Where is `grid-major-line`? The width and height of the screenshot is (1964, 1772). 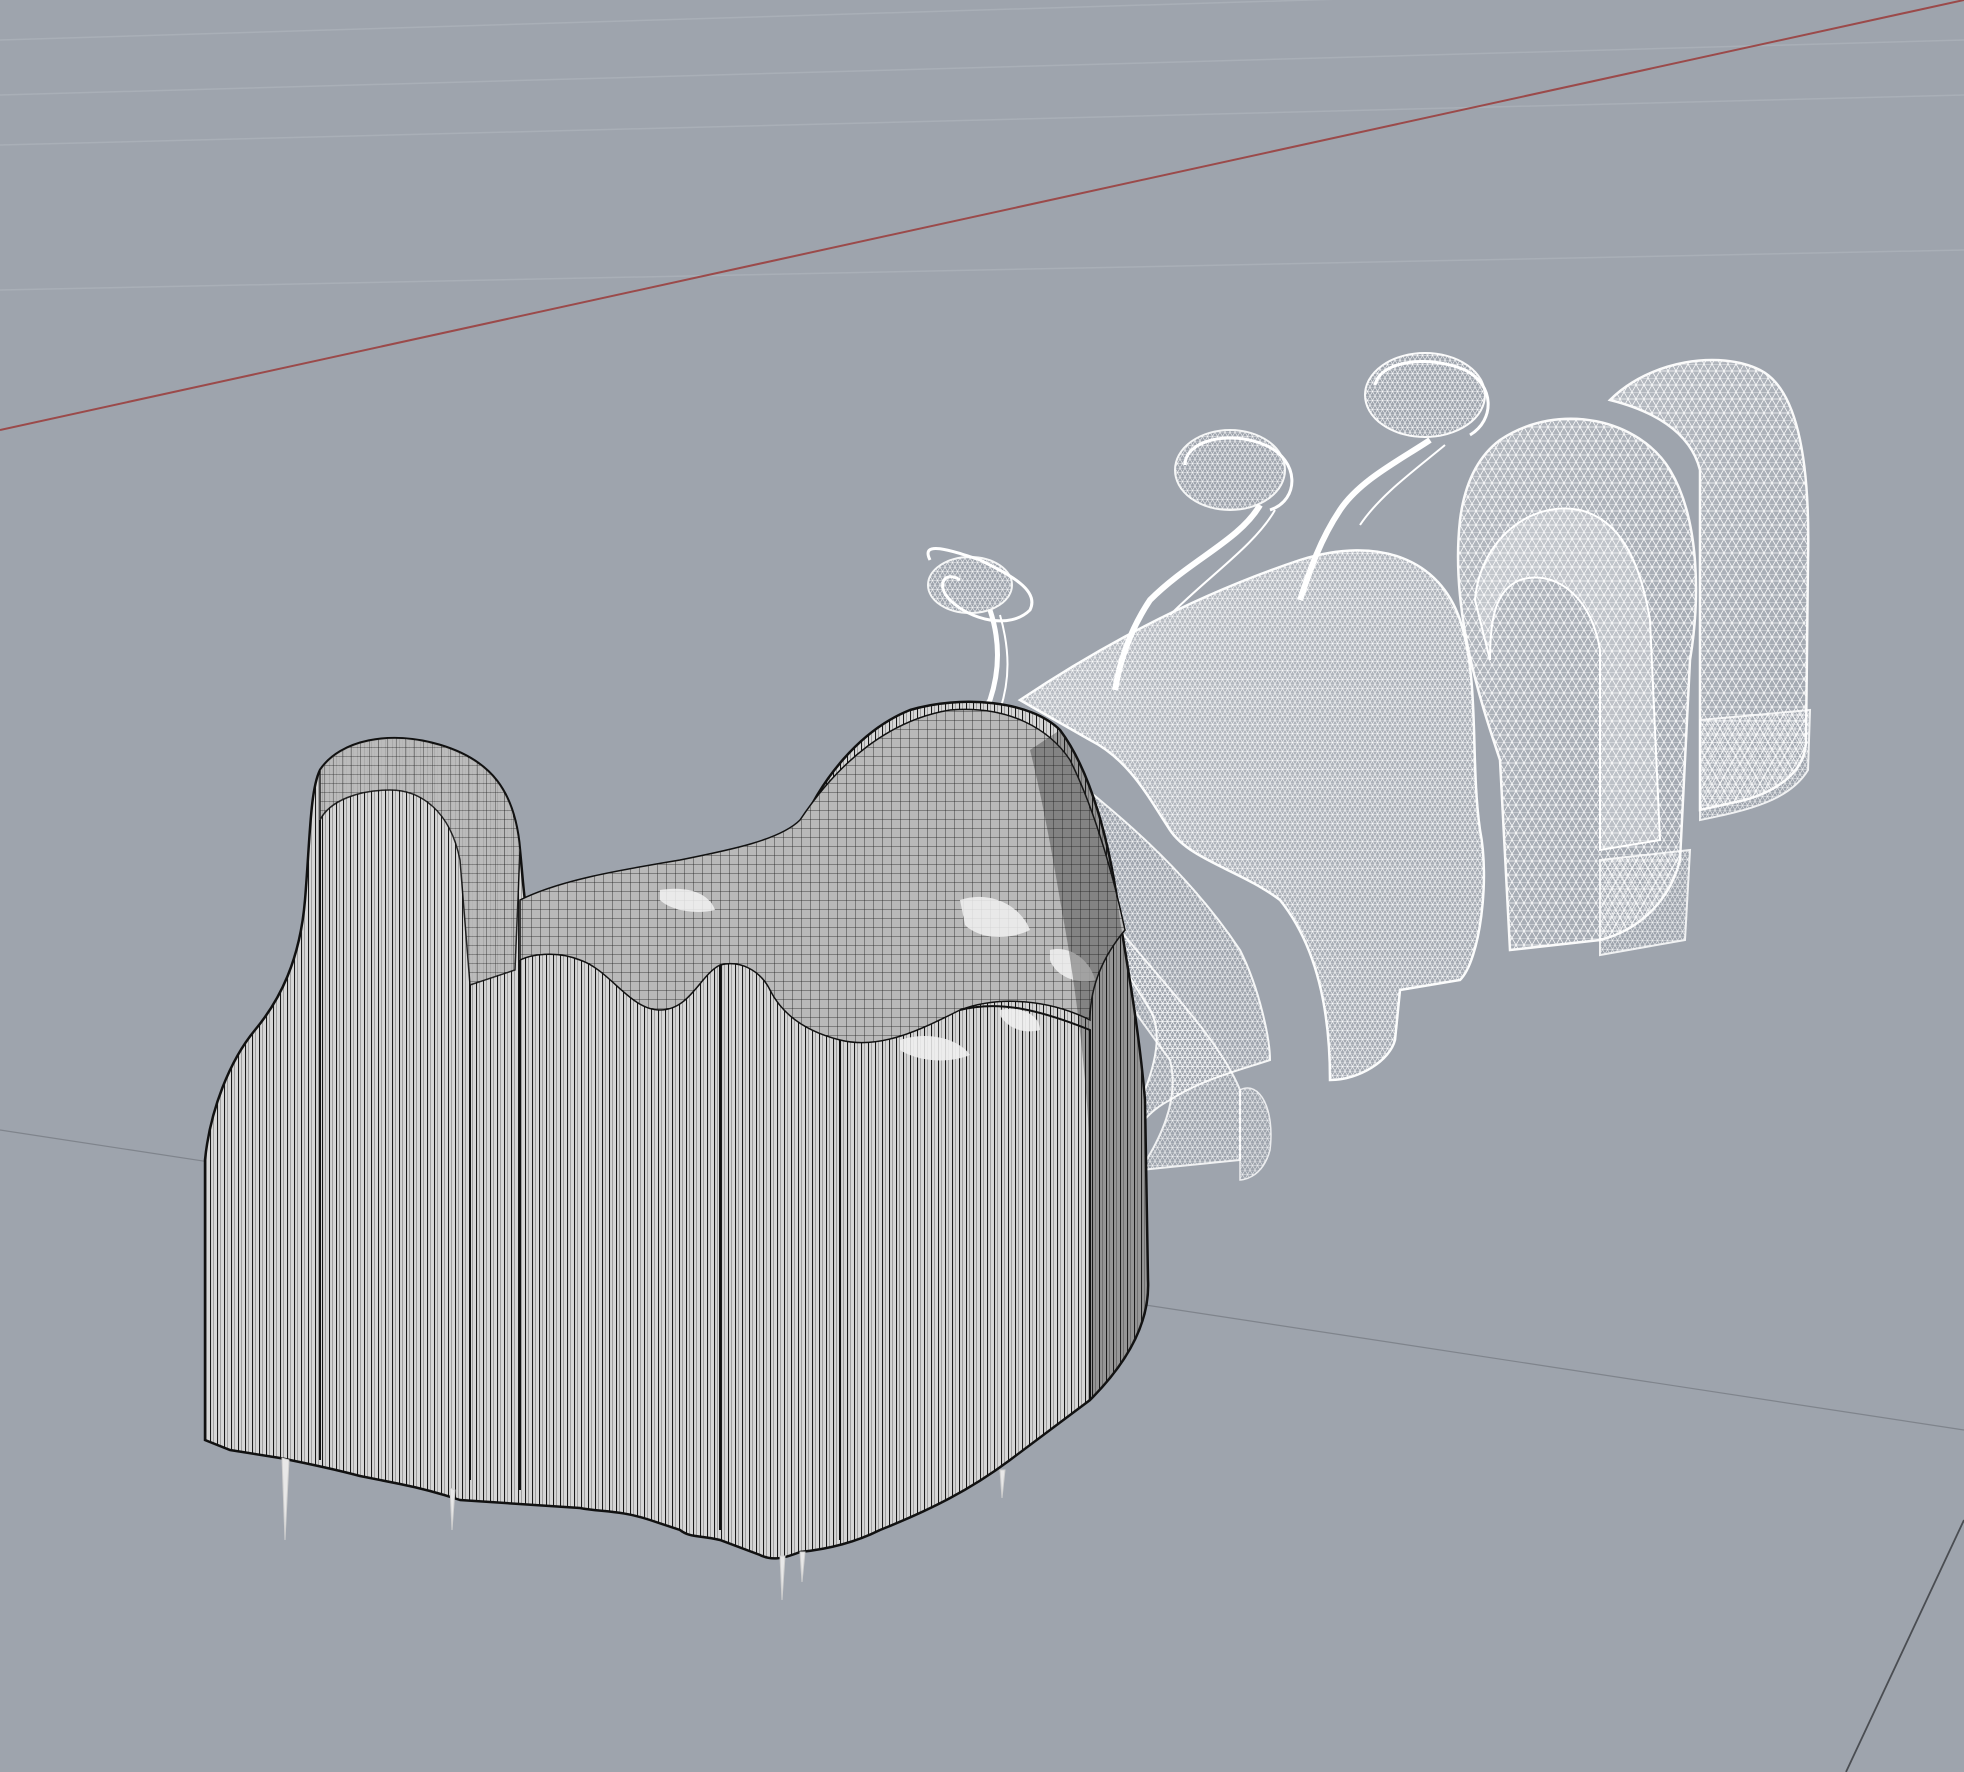
grid-major-line is located at coordinates (1904, 1645).